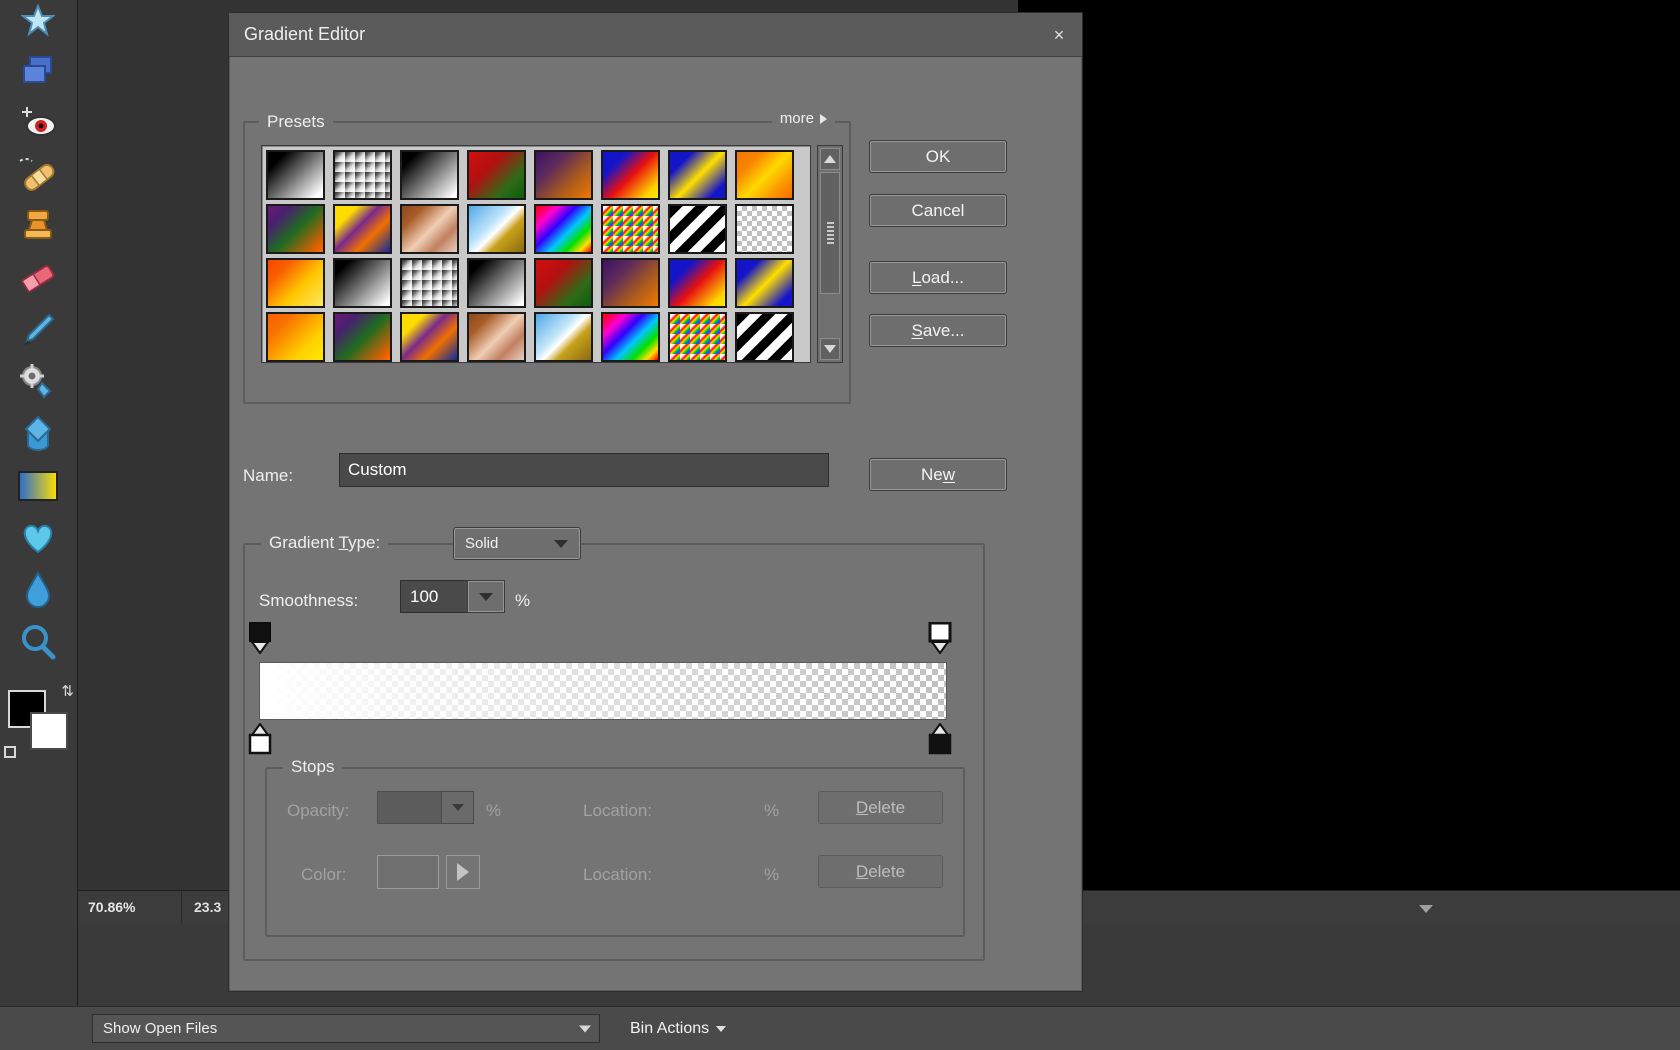  What do you see at coordinates (823, 118) in the screenshot?
I see `chevron-right-icon` at bounding box center [823, 118].